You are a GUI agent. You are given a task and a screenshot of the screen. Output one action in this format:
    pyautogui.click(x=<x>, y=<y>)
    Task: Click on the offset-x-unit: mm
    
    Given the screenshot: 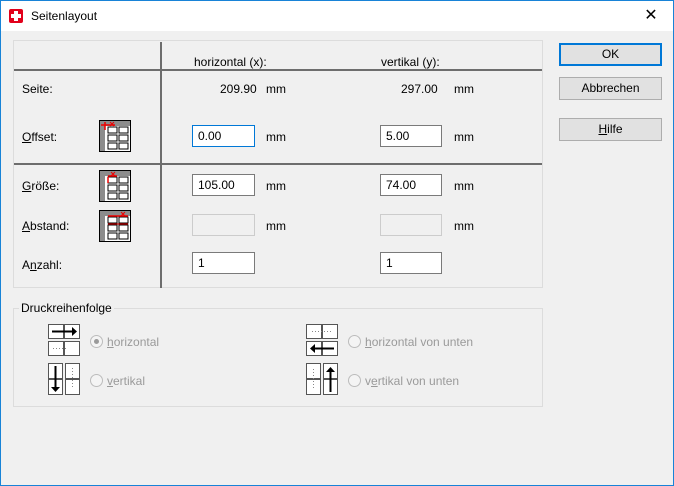 What is the action you would take?
    pyautogui.click(x=276, y=137)
    